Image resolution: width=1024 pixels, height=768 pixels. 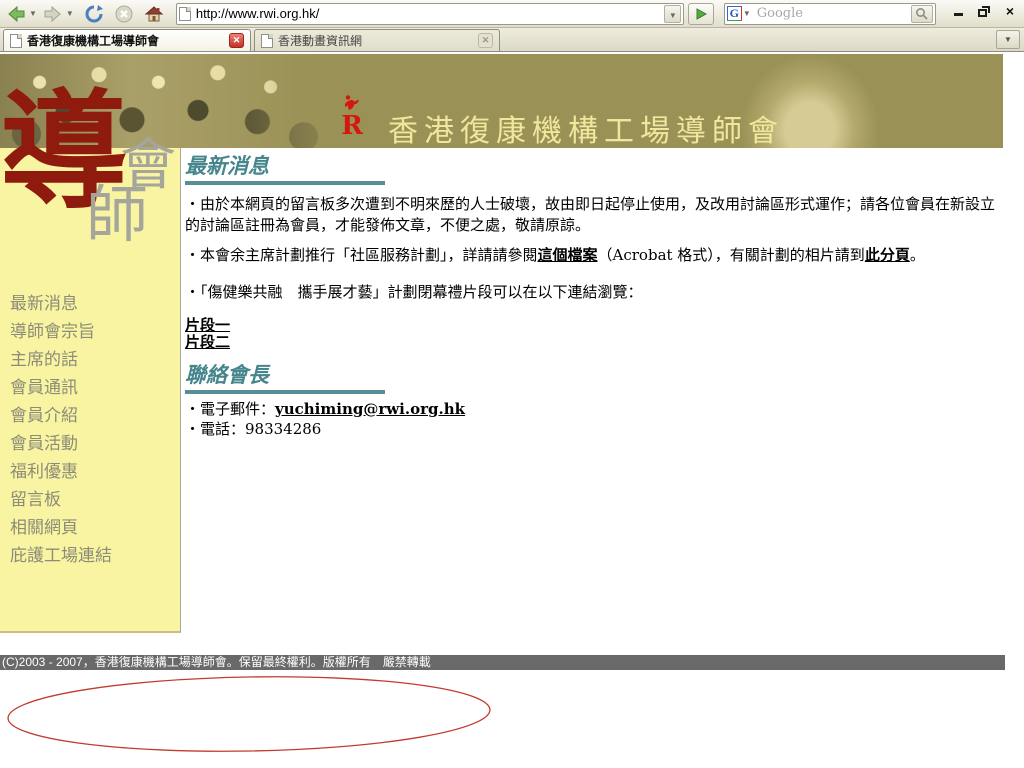 What do you see at coordinates (1010, 11) in the screenshot?
I see `close-window-button: ×` at bounding box center [1010, 11].